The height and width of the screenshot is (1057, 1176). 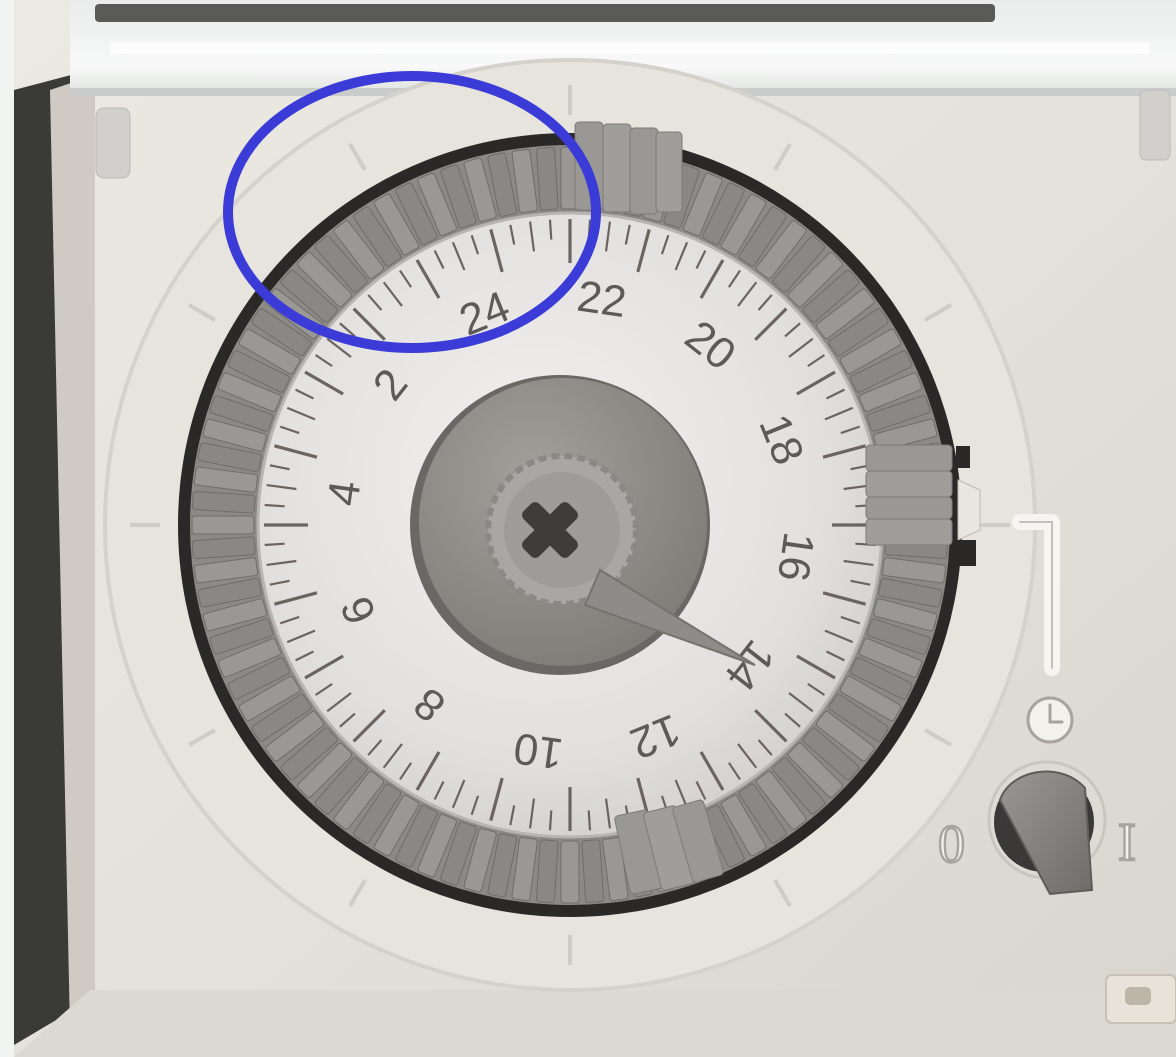 I want to click on cover-clip-left, so click(x=113, y=143).